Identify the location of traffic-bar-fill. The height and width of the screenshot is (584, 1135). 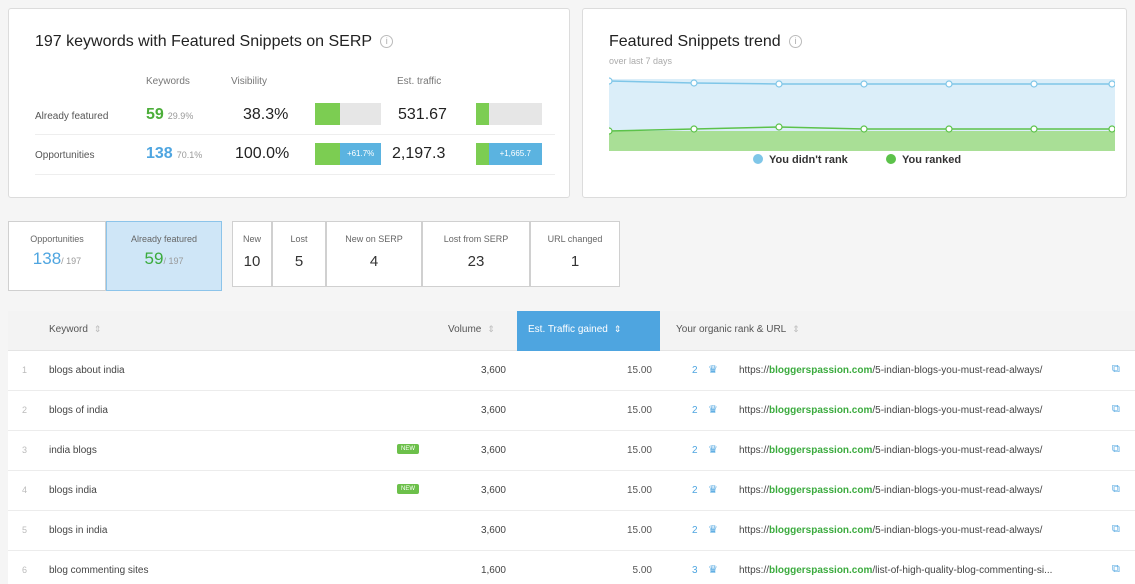
(482, 154).